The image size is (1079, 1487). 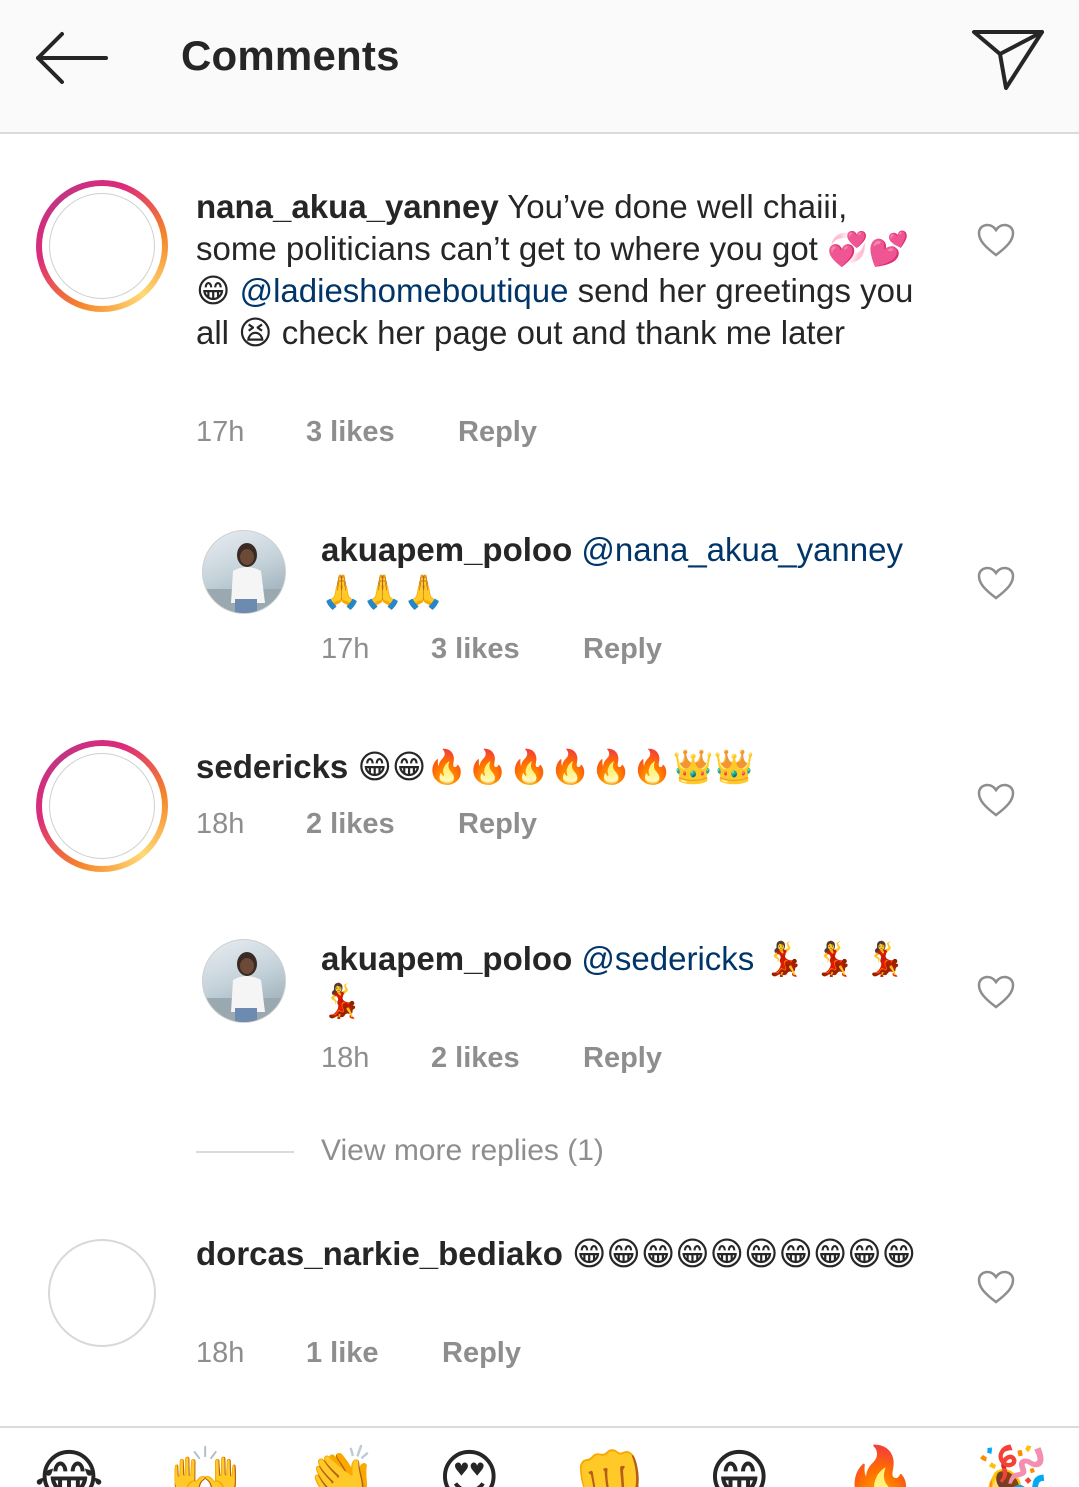 I want to click on comment-username: dorcas_narkie_bediako, so click(x=379, y=1253).